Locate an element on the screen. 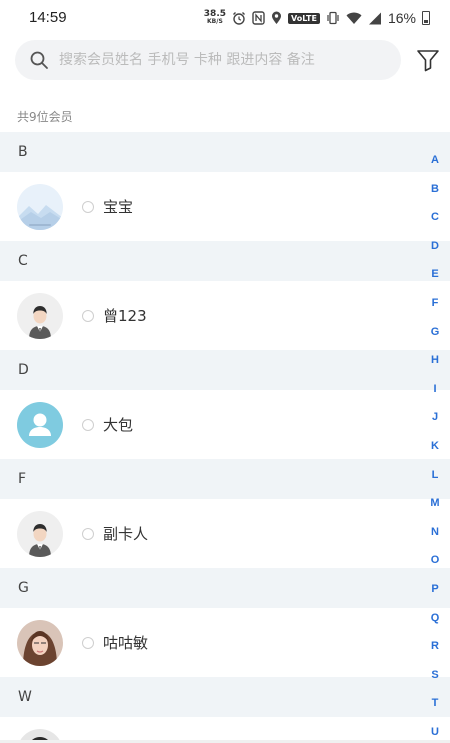 The height and width of the screenshot is (743, 450). vibrate-icon is located at coordinates (333, 18).